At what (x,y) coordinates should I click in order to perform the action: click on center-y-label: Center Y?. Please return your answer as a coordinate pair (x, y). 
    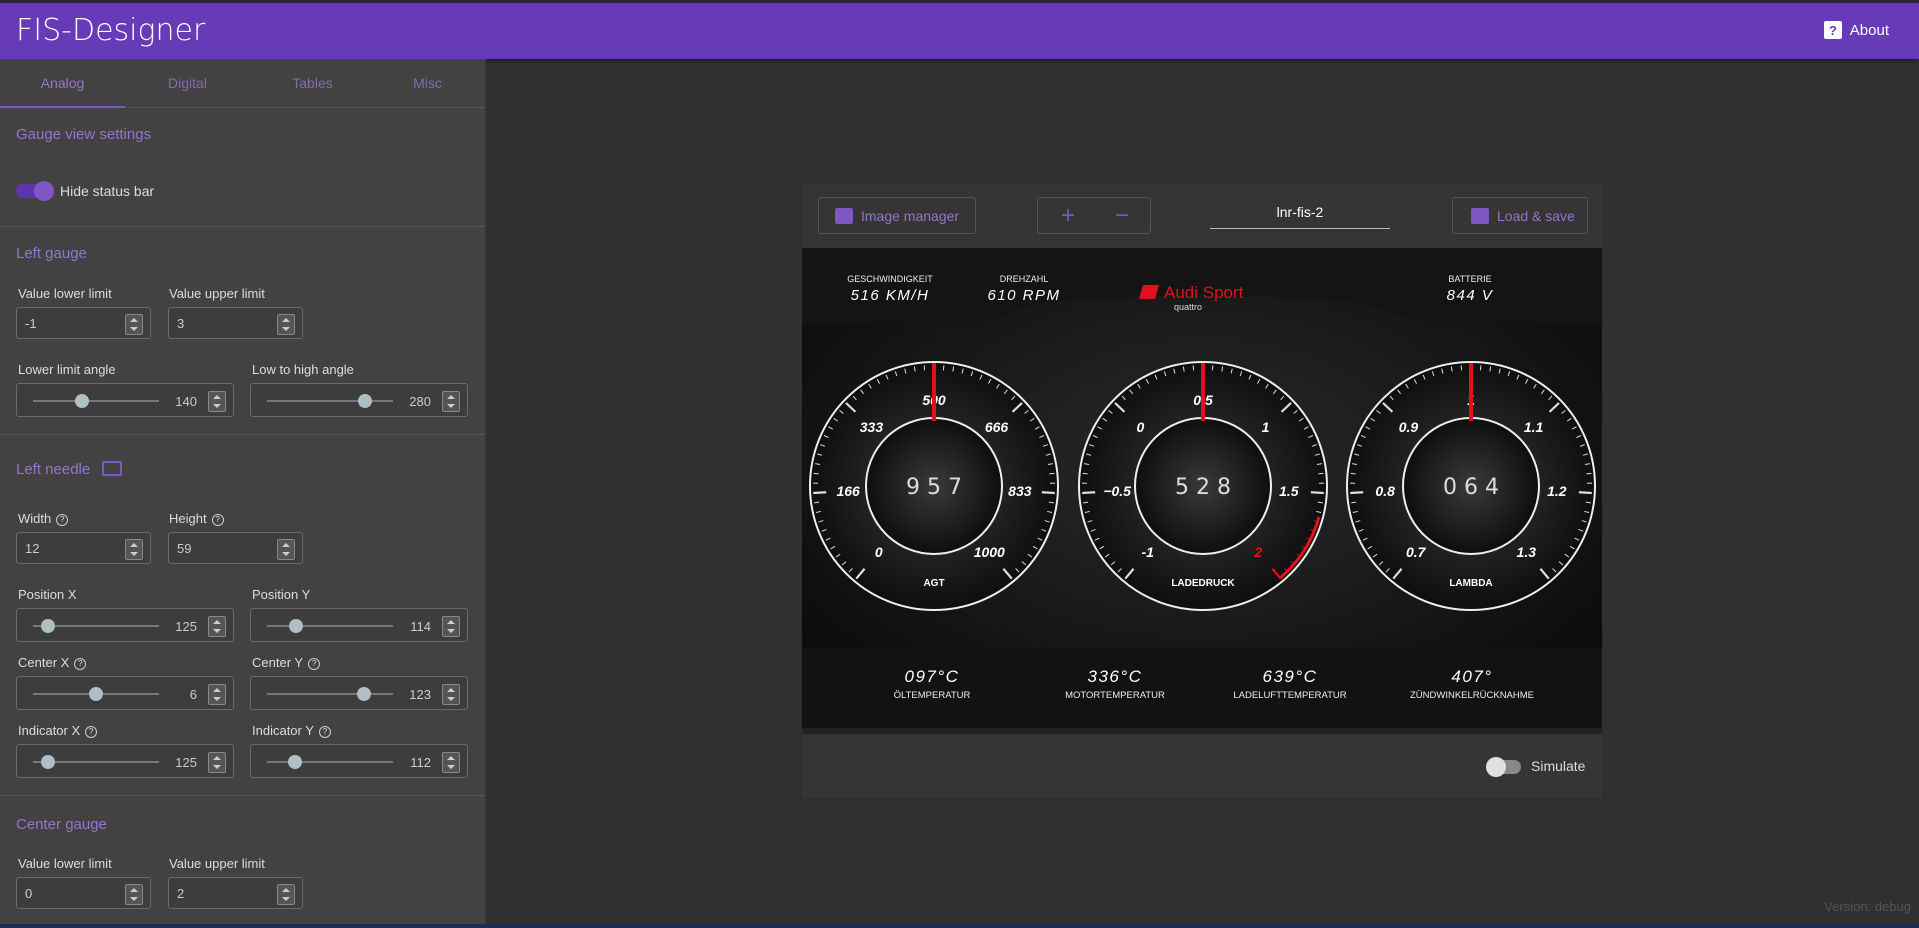
    Looking at the image, I should click on (286, 662).